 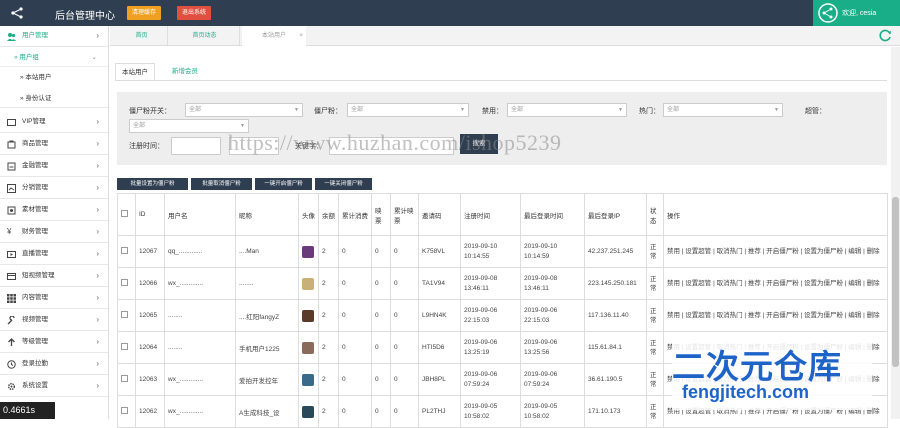 I want to click on sidebar-group-label: 用户组, so click(x=29, y=57).